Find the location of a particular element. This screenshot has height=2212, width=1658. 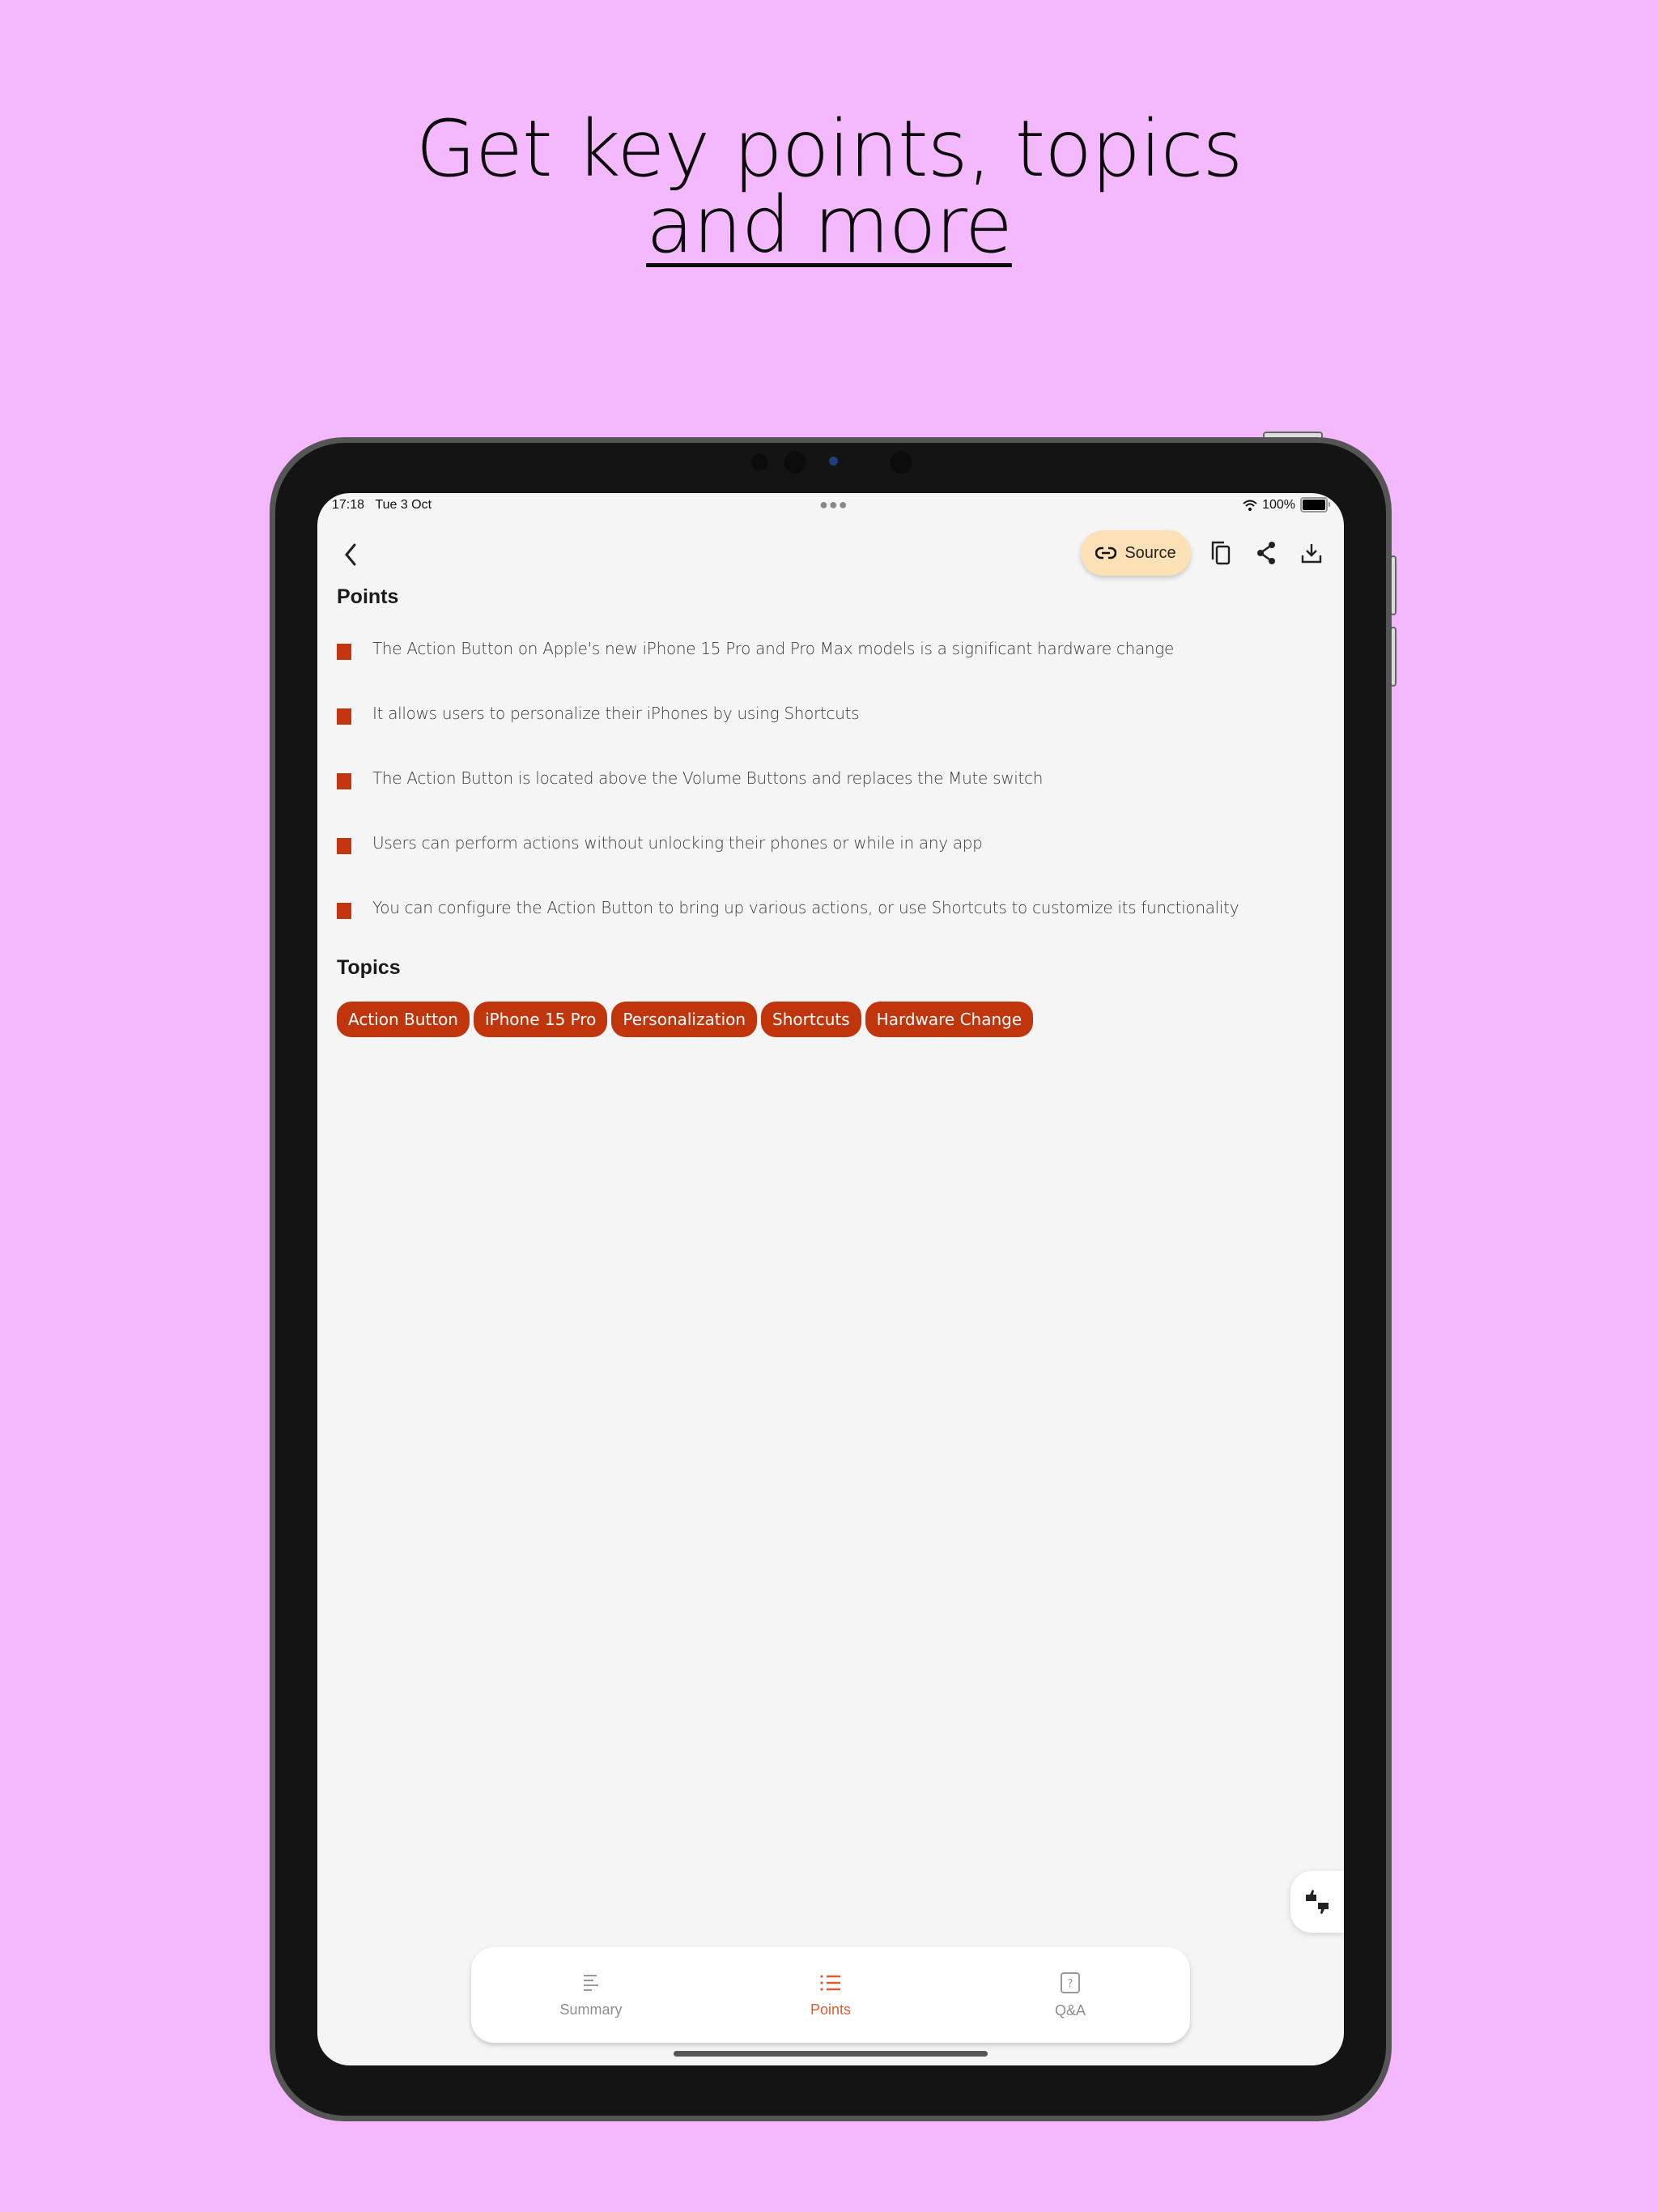

source-label: Source is located at coordinates (1150, 552).